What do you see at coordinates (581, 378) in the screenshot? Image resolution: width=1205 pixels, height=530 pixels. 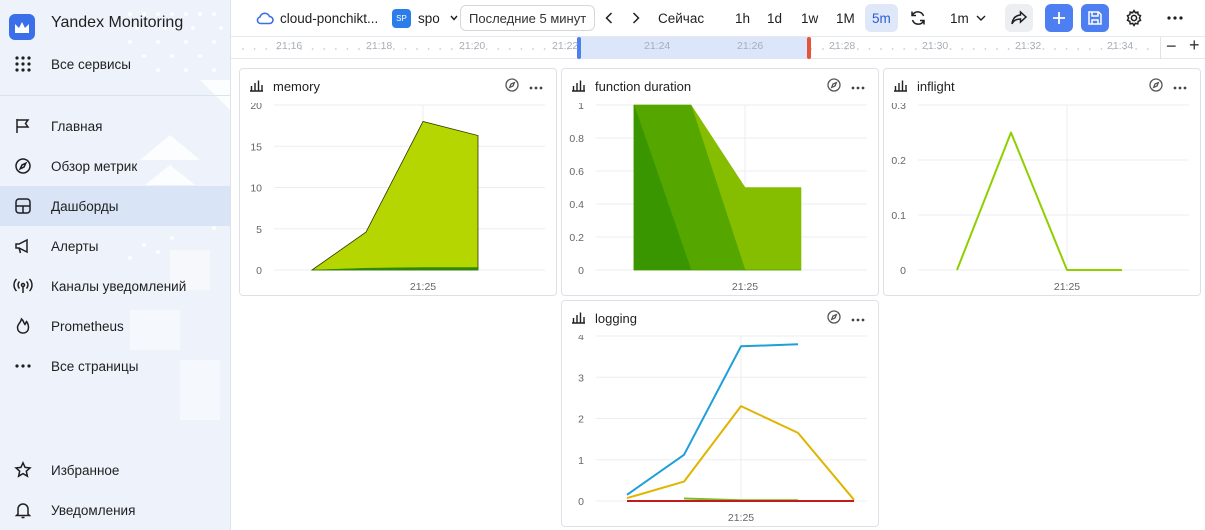 I see `y-tick-label: 3` at bounding box center [581, 378].